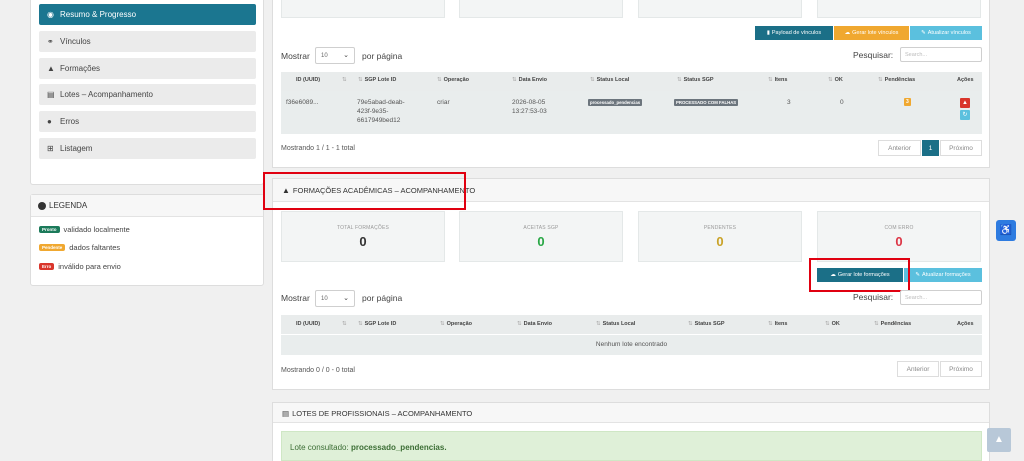 This screenshot has width=1024, height=461. Describe the element at coordinates (706, 102) in the screenshot. I see `status-sgp-badge: PROCESSADO COM FALHAS` at that location.